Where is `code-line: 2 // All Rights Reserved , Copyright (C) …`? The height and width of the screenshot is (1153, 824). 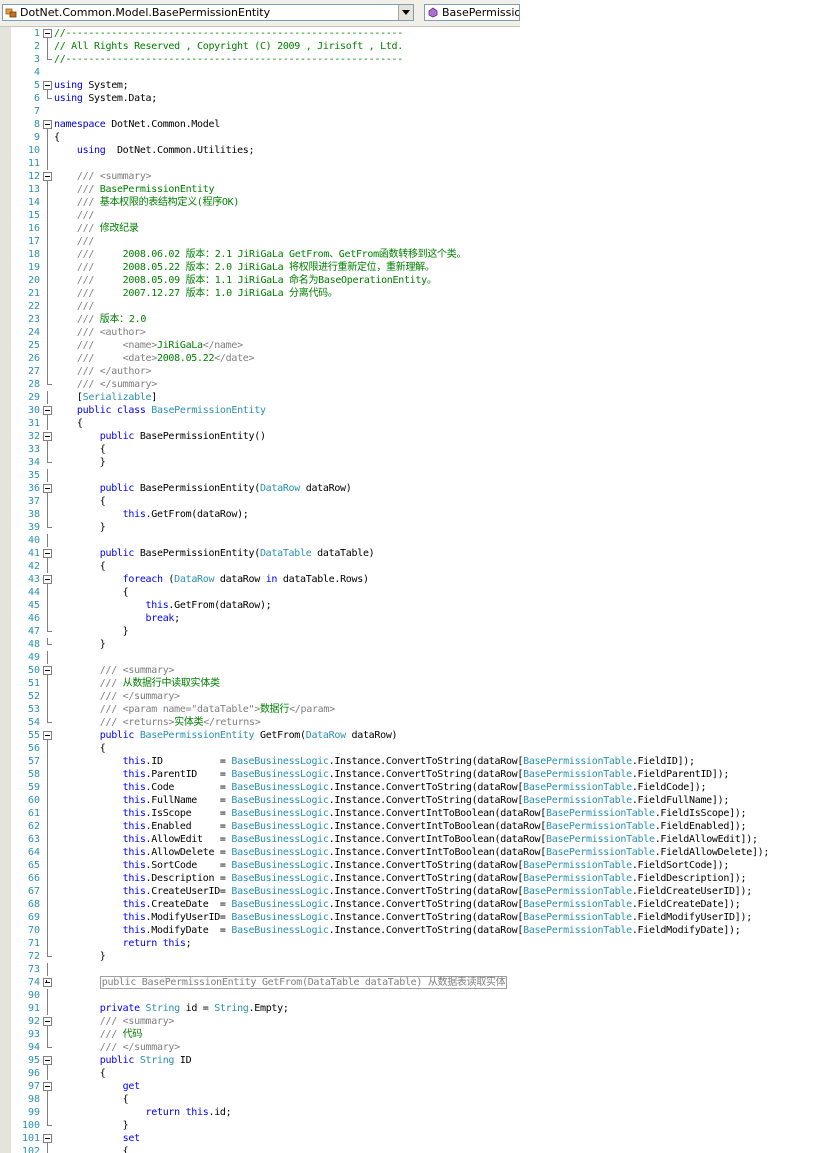
code-line: 2 // All Rights Reserved , Copyright (C) … is located at coordinates (412, 46).